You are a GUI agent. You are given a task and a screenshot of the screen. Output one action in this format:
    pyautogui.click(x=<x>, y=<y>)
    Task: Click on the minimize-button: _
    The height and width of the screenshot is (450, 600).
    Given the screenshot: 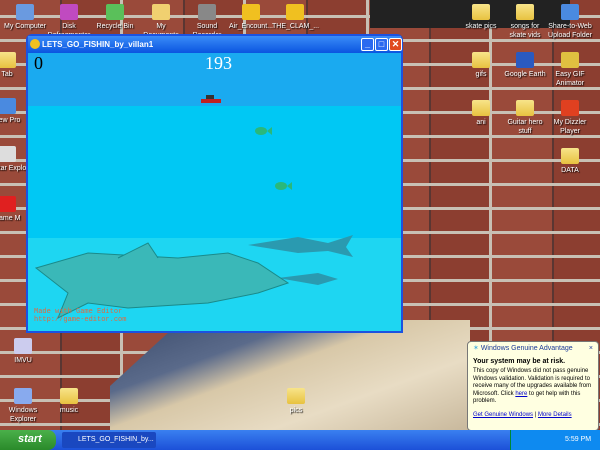 What is the action you would take?
    pyautogui.click(x=367, y=44)
    